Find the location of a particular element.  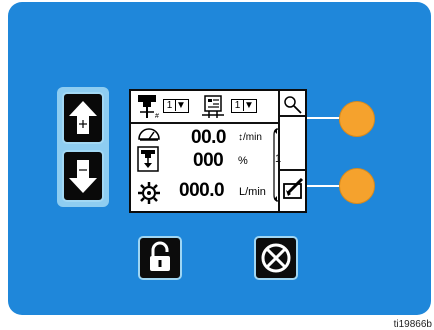

up-arrow-button is located at coordinates (83, 118).